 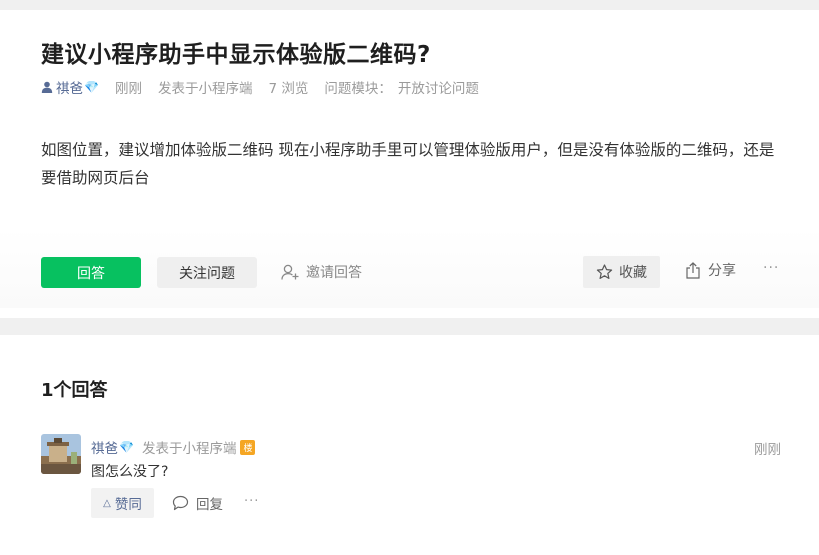 What do you see at coordinates (767, 450) in the screenshot?
I see `answer-time: 刚刚` at bounding box center [767, 450].